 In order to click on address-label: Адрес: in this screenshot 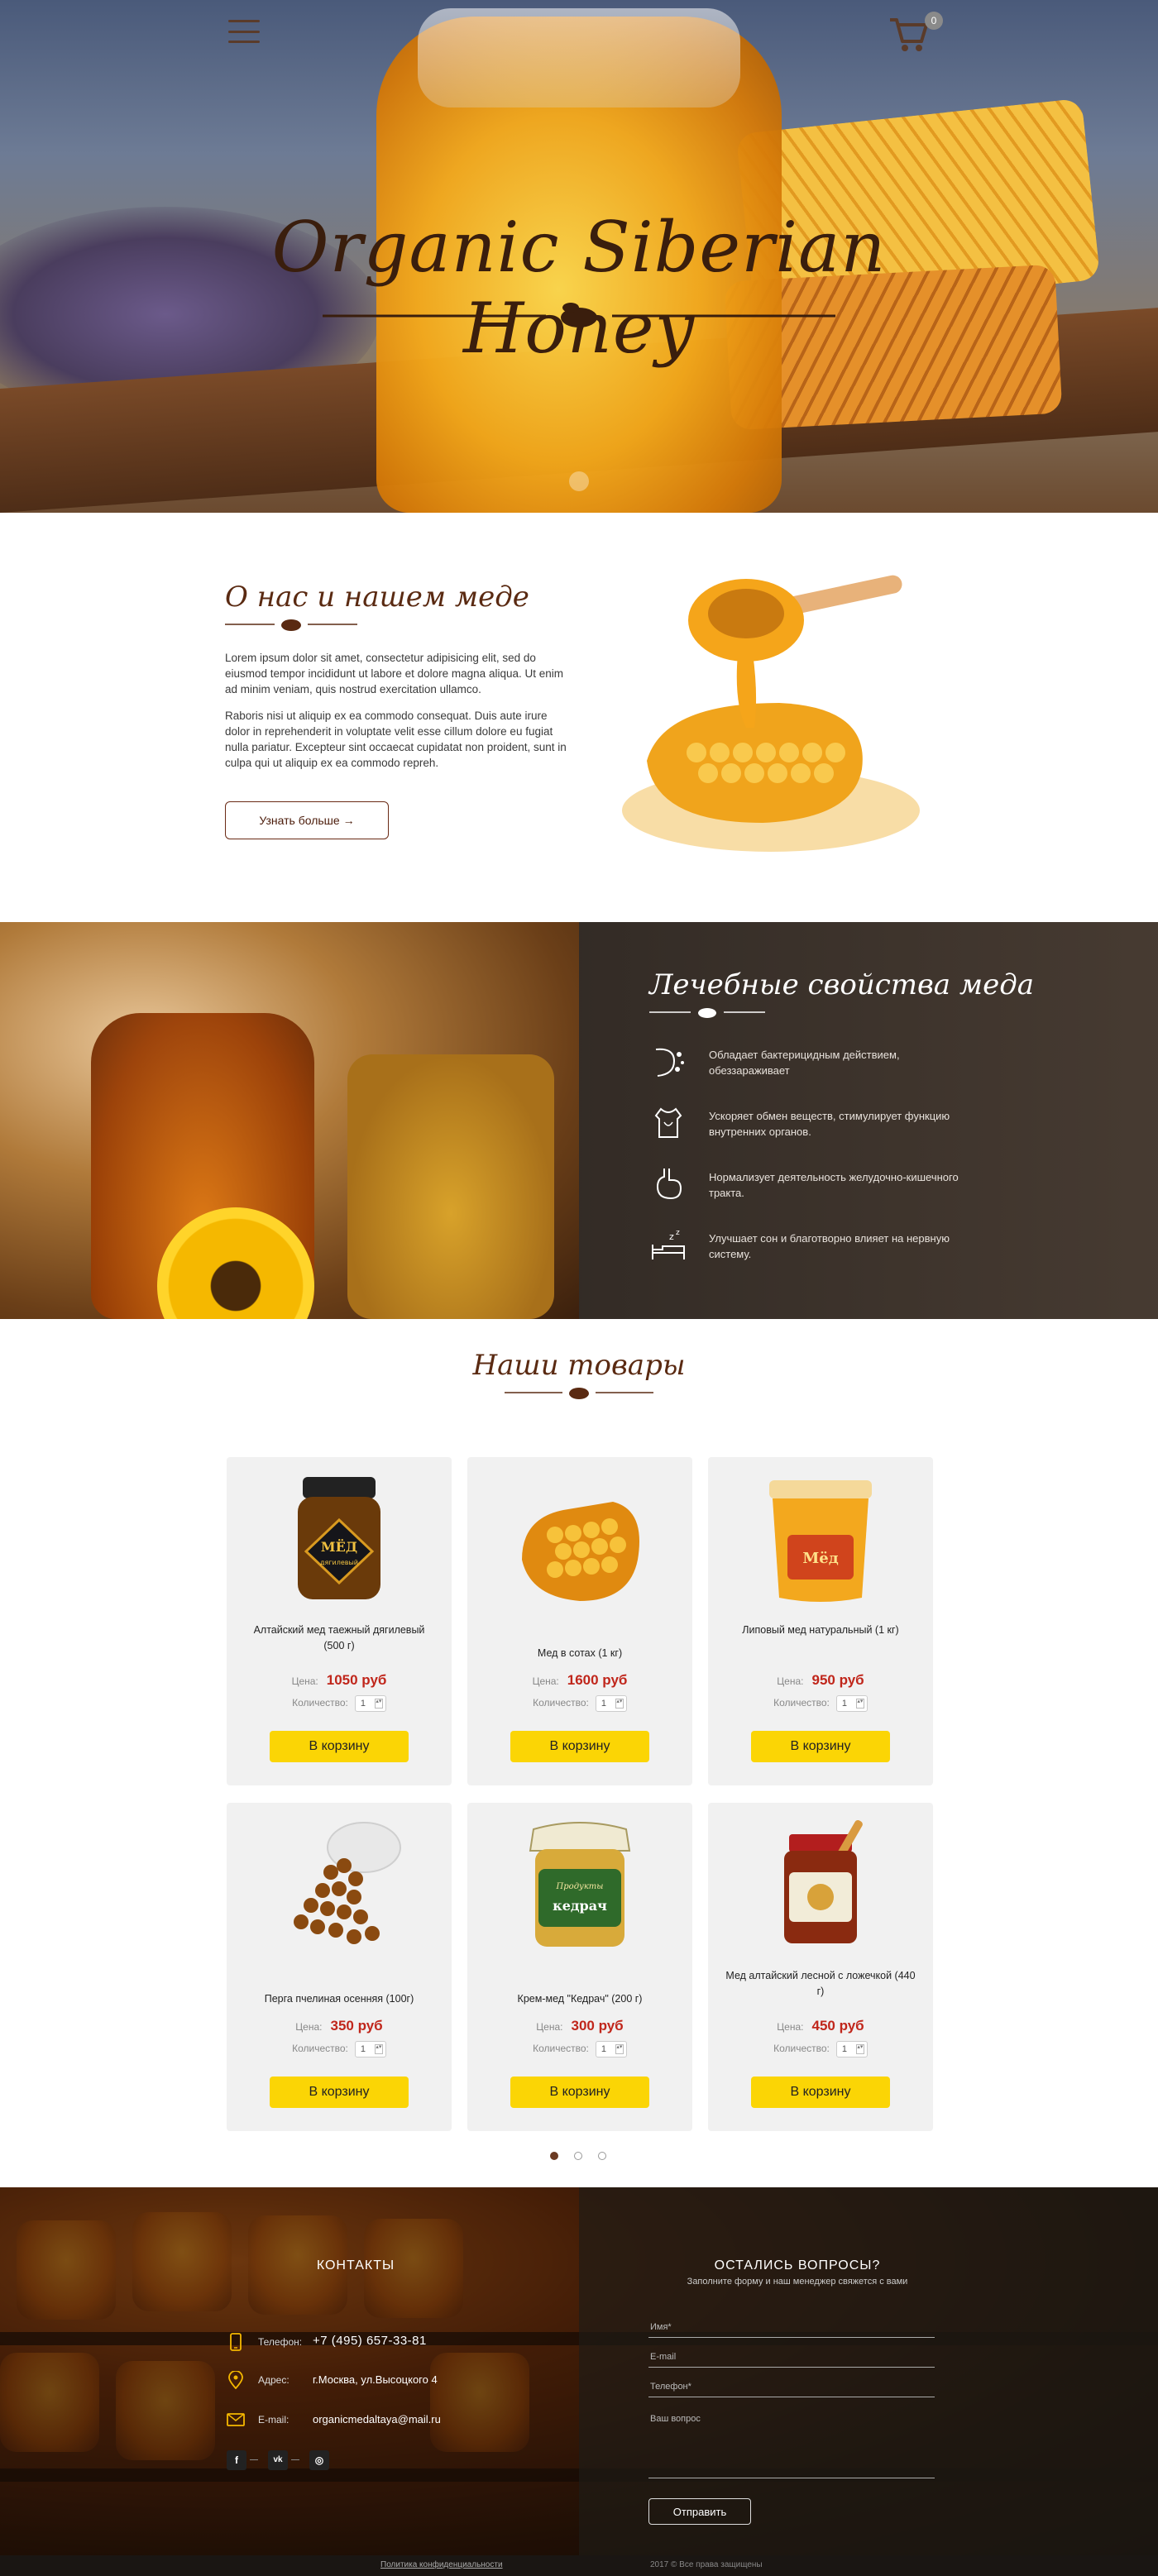, I will do `click(274, 2380)`.